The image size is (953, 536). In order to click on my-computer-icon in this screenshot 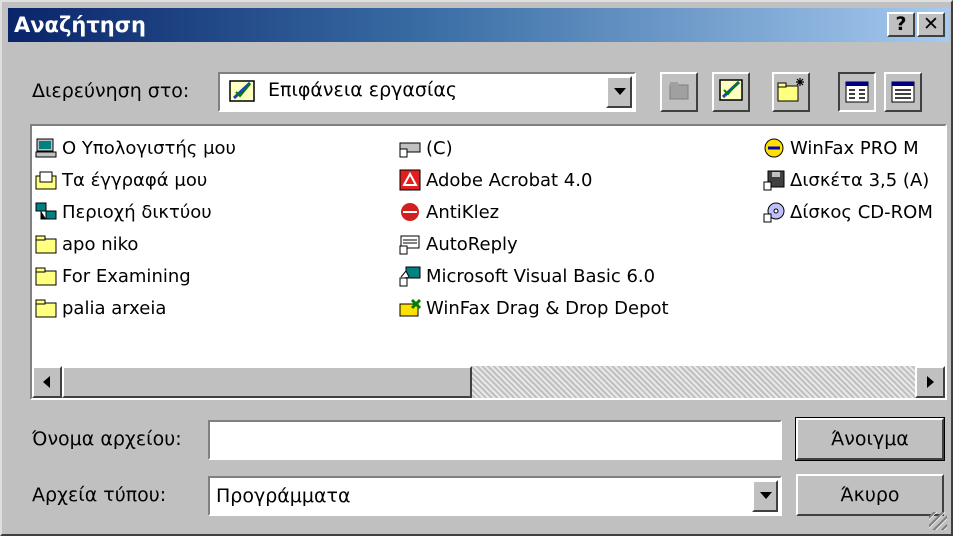, I will do `click(46, 148)`.